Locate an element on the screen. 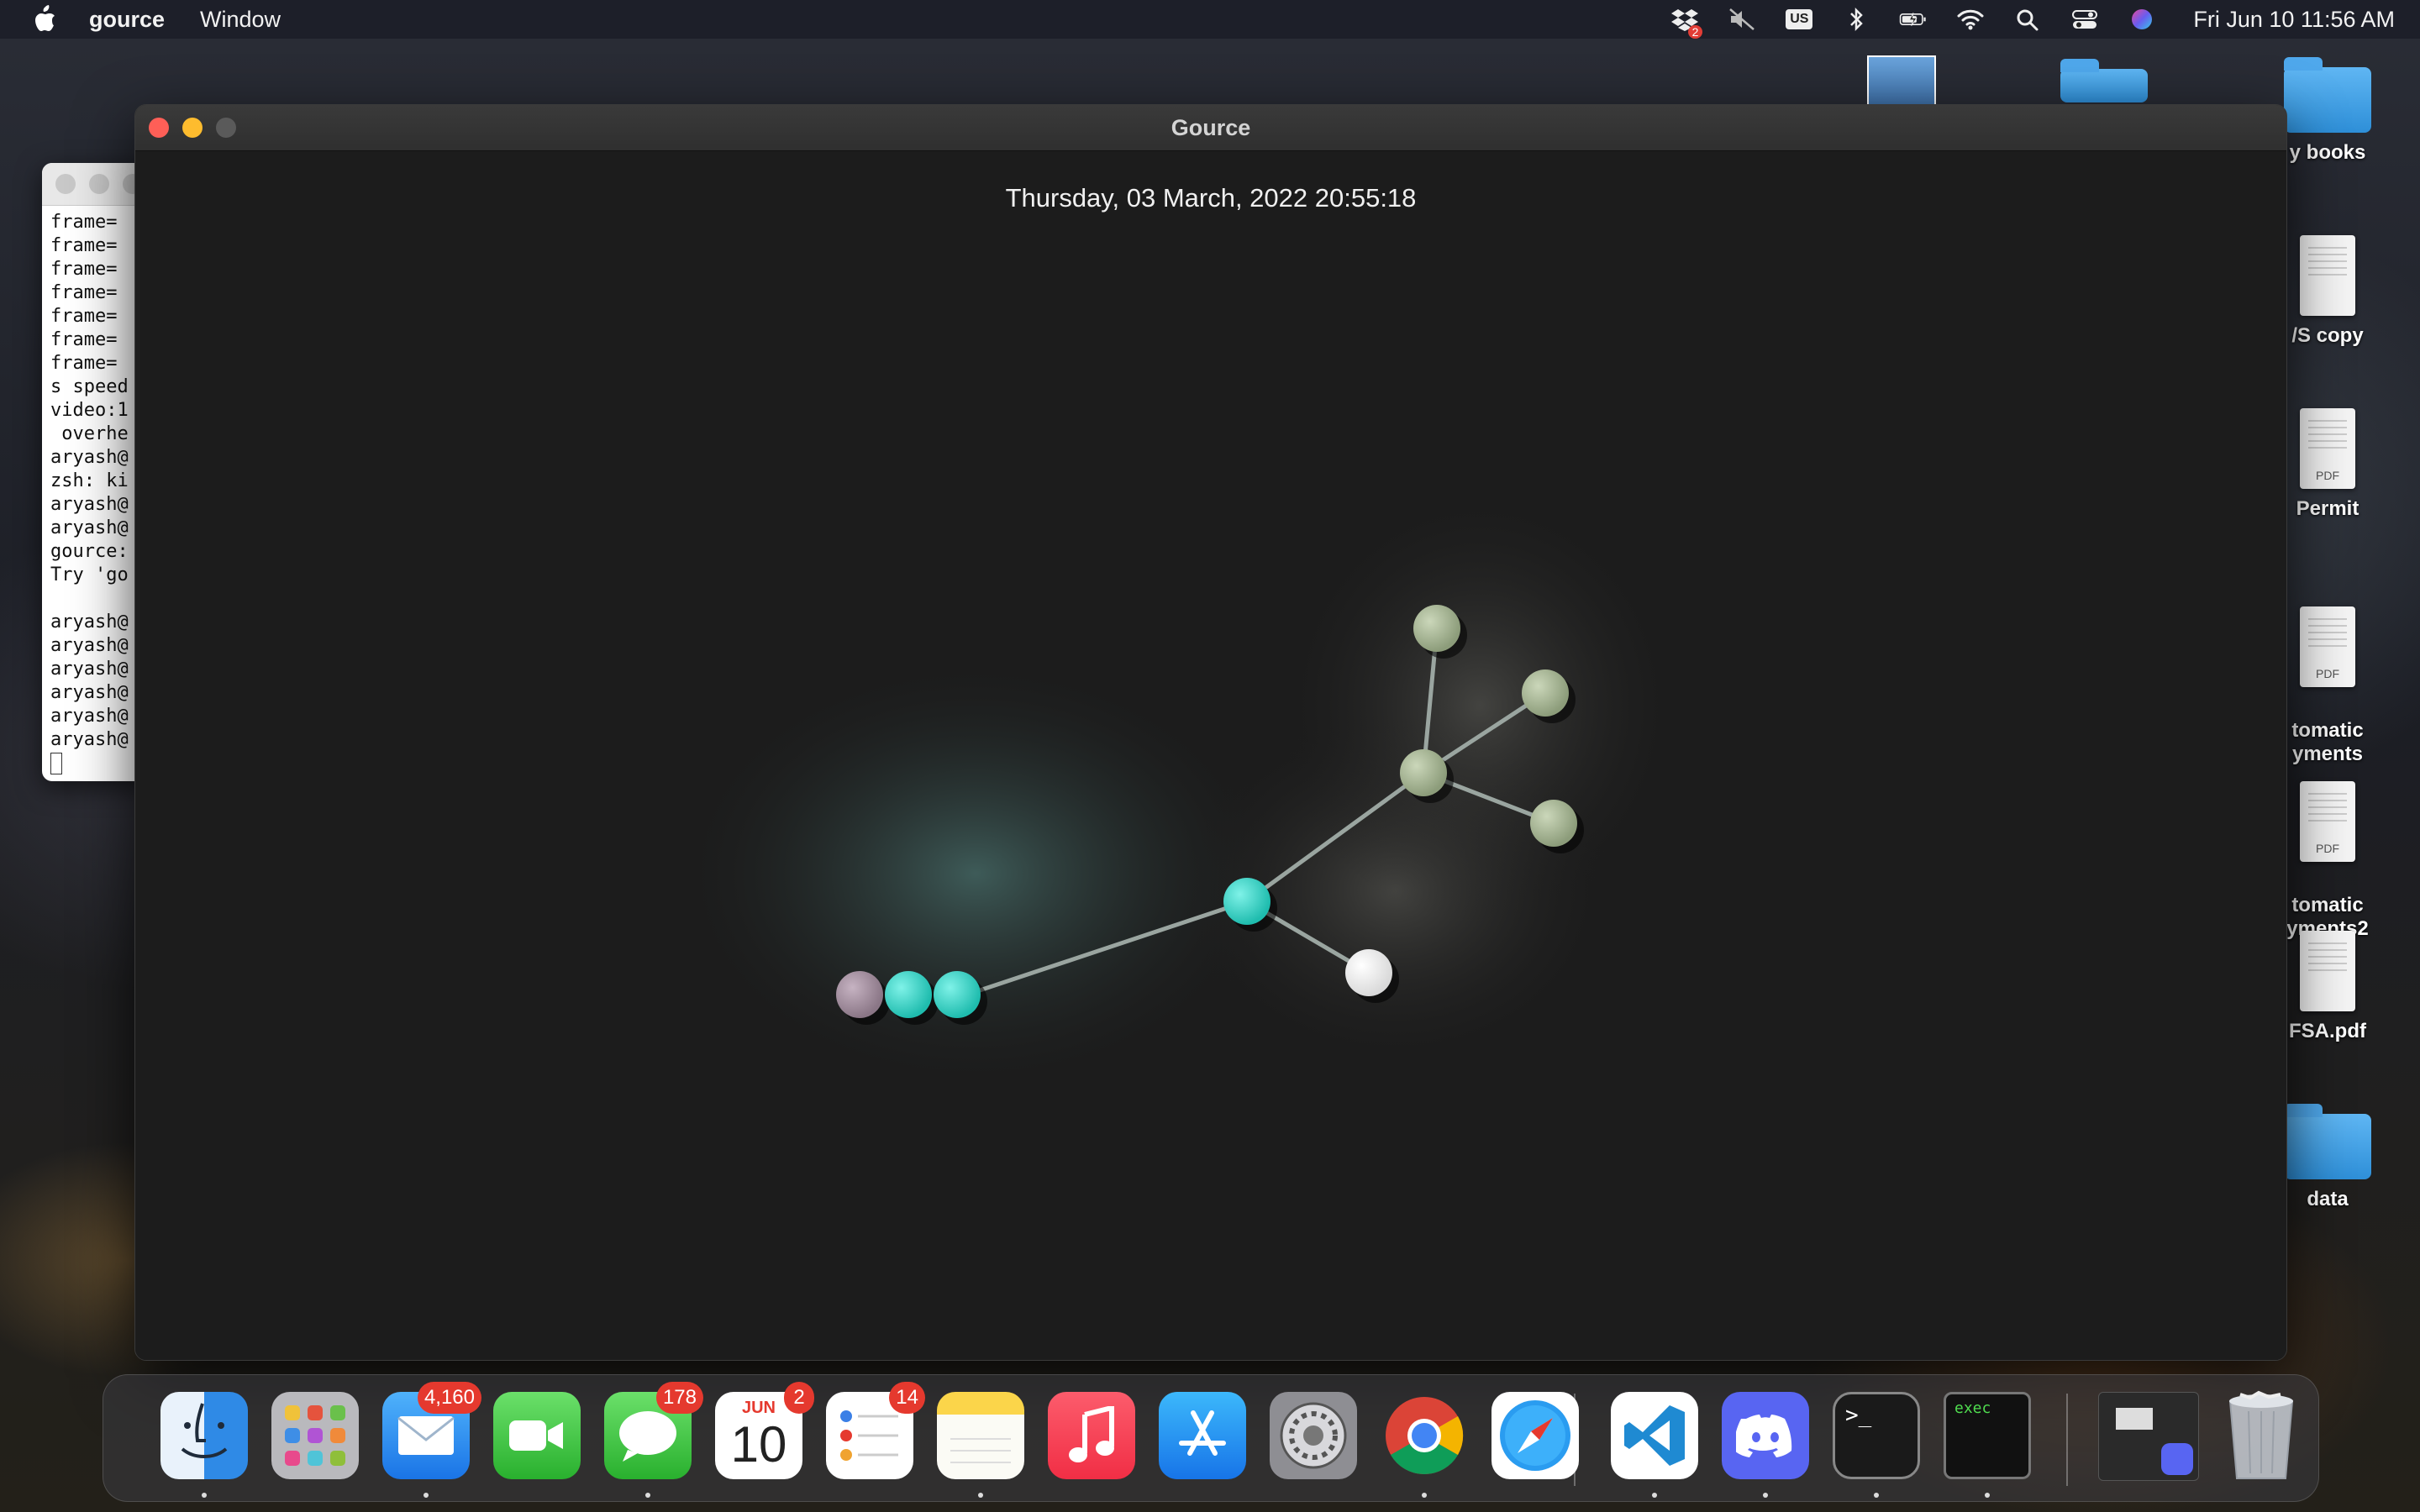  notes-icon is located at coordinates (981, 1435).